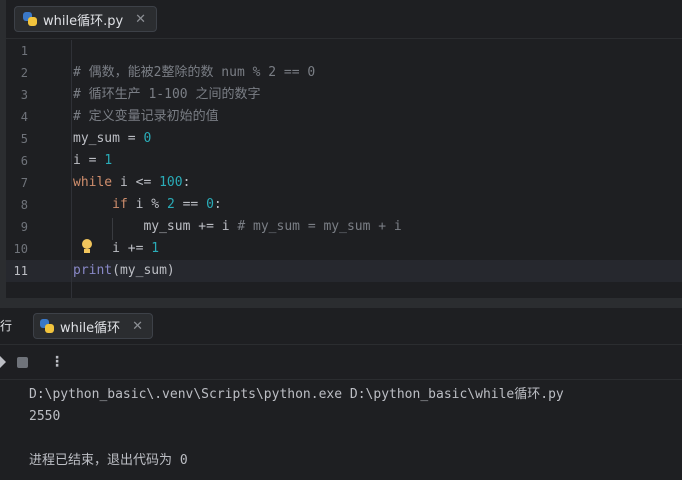  I want to click on rerun-icon, so click(3, 362).